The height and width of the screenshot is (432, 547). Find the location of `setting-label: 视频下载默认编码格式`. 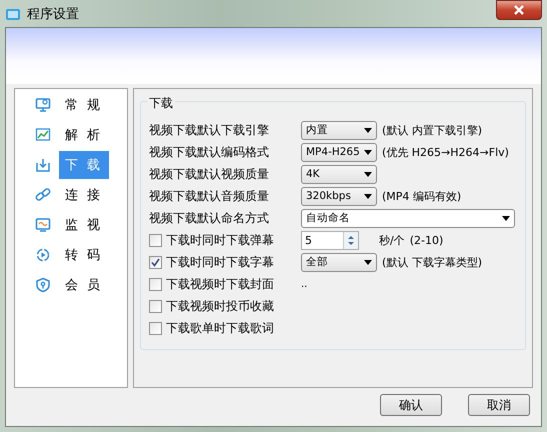

setting-label: 视频下载默认编码格式 is located at coordinates (209, 152).